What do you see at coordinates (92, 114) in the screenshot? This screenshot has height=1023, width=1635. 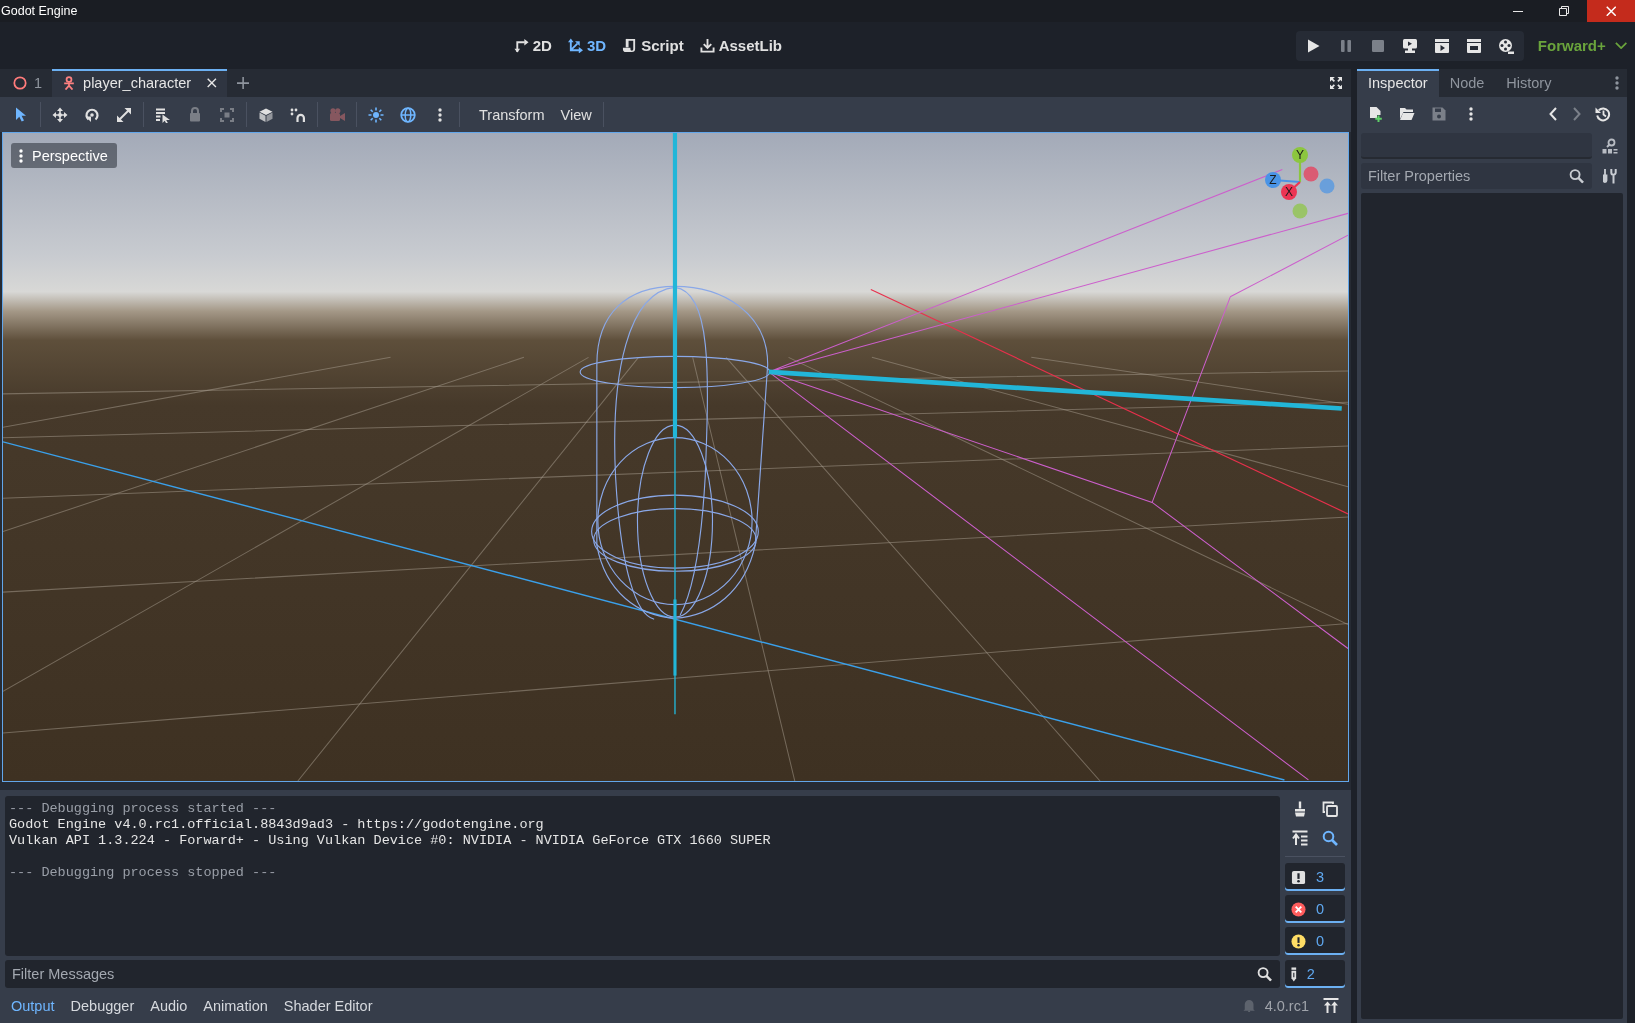 I see `rotate-icon` at bounding box center [92, 114].